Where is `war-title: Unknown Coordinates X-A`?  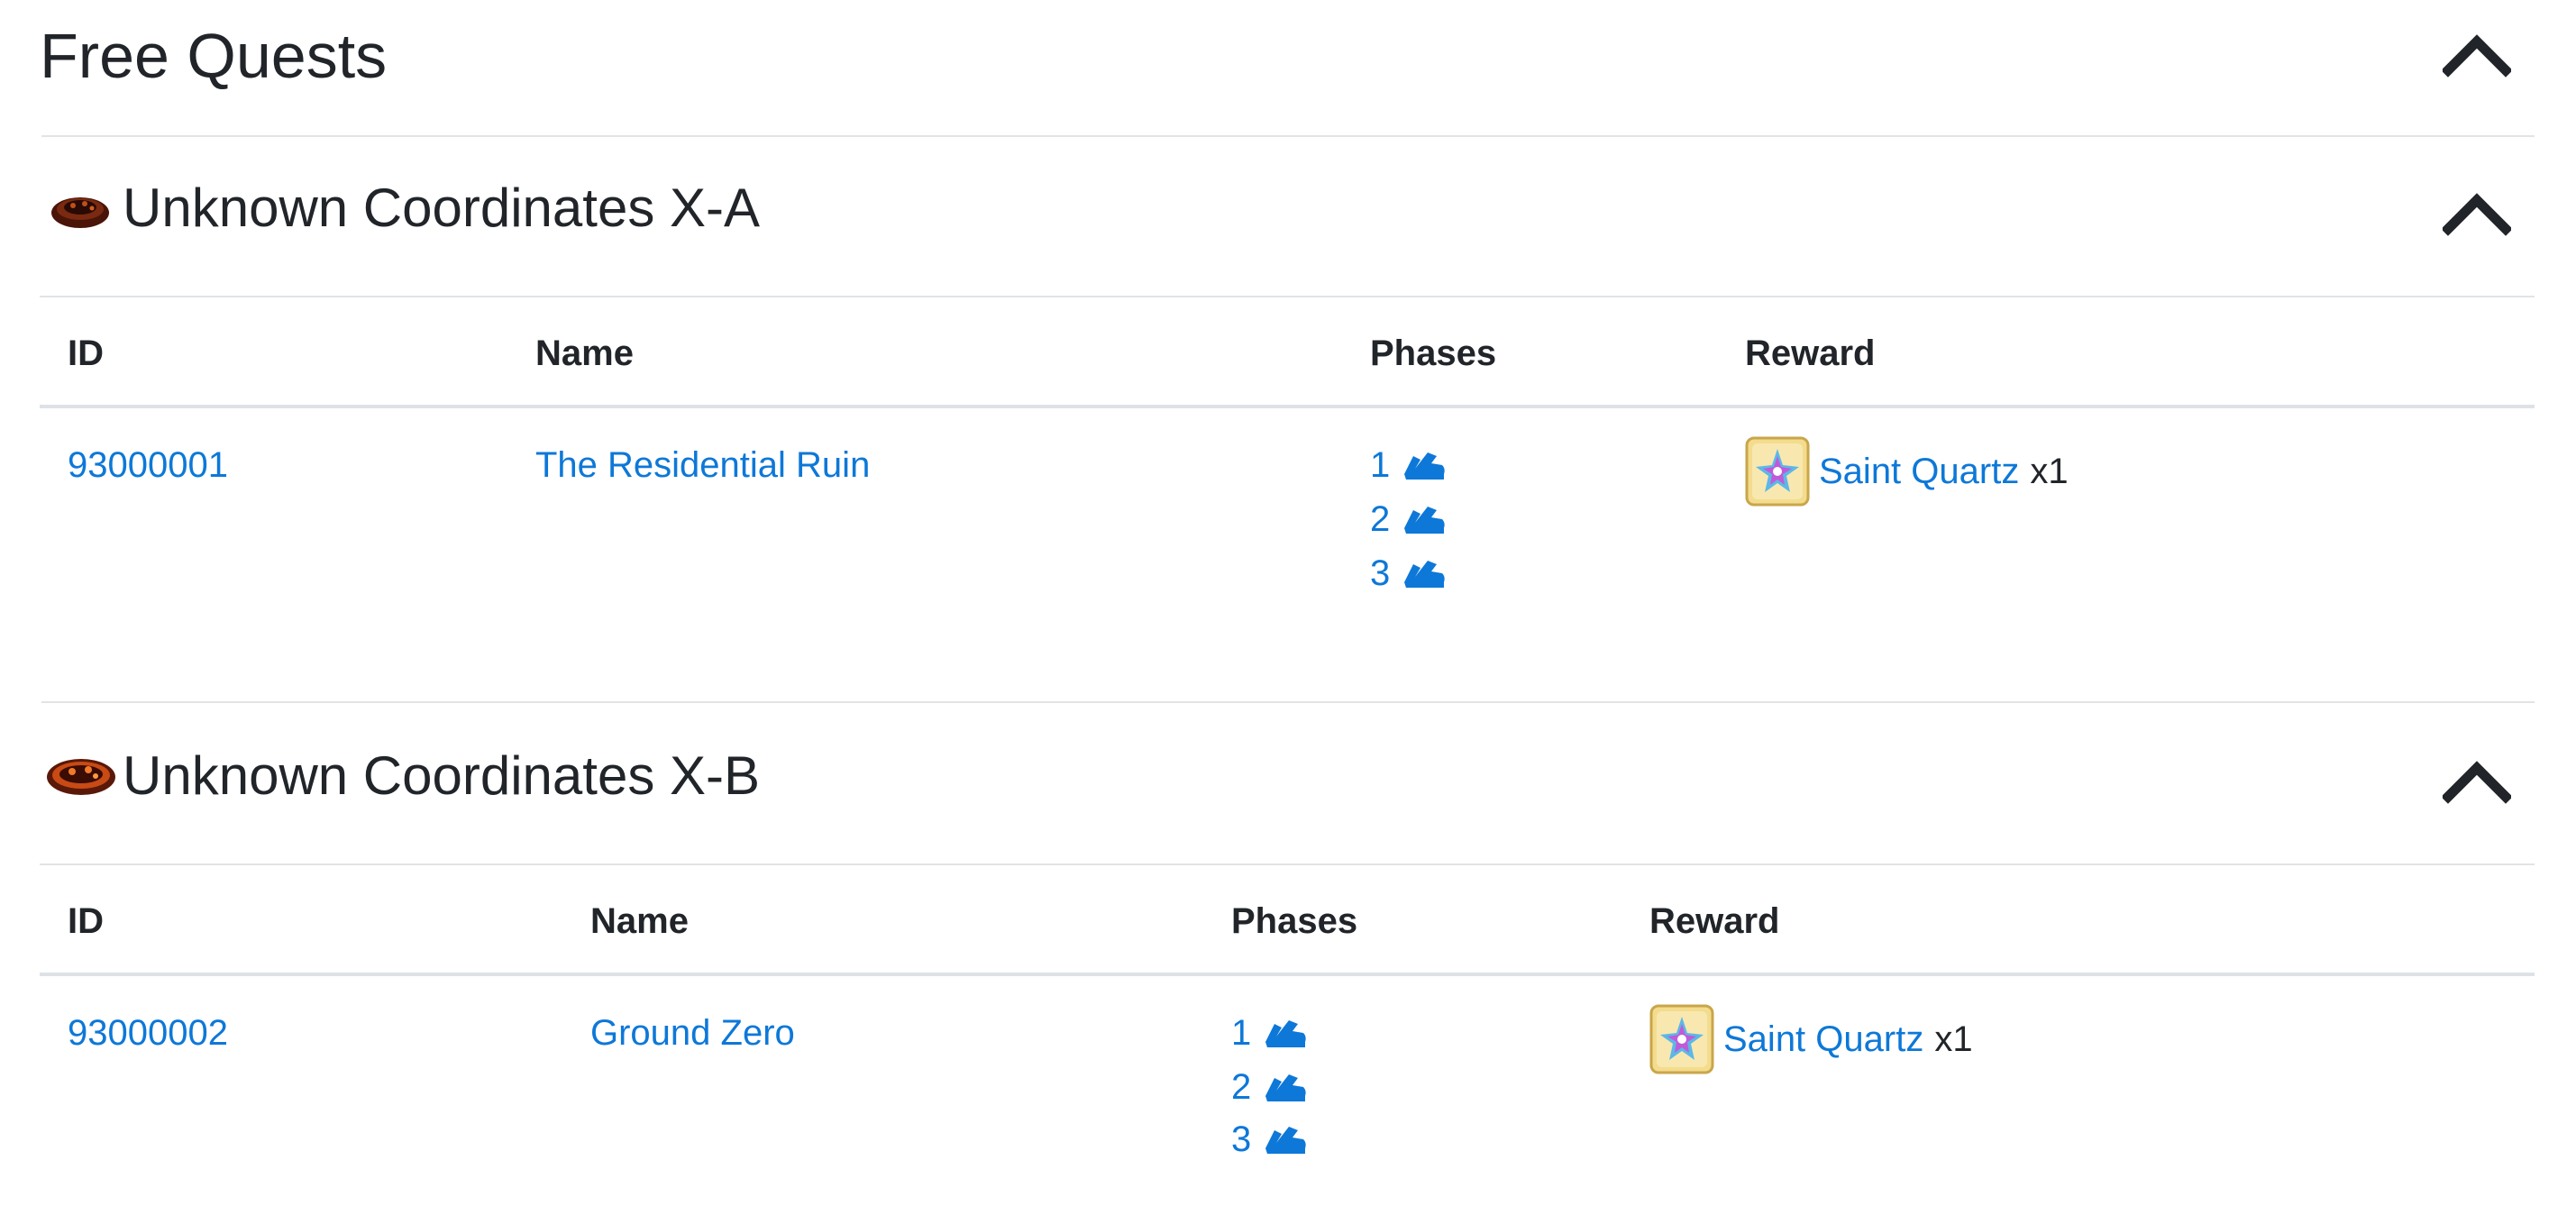
war-title: Unknown Coordinates X-A is located at coordinates (442, 208).